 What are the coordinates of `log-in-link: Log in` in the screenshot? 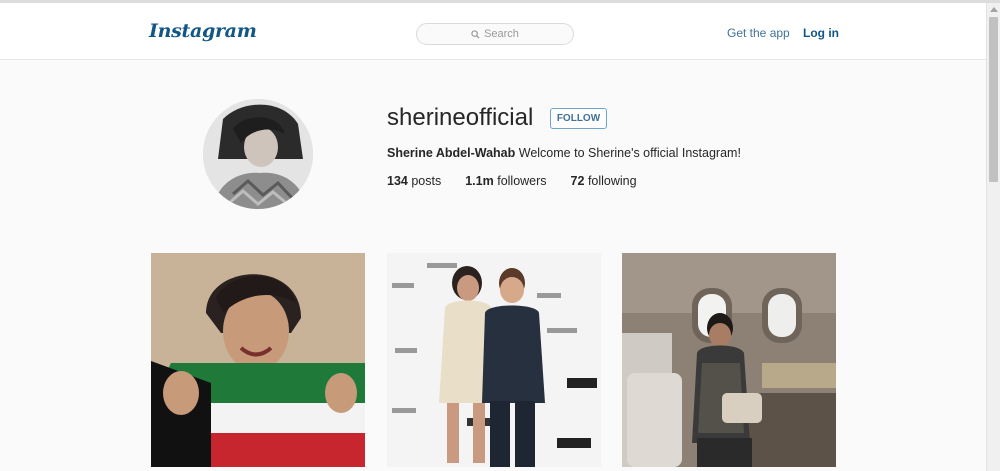 It's located at (821, 33).